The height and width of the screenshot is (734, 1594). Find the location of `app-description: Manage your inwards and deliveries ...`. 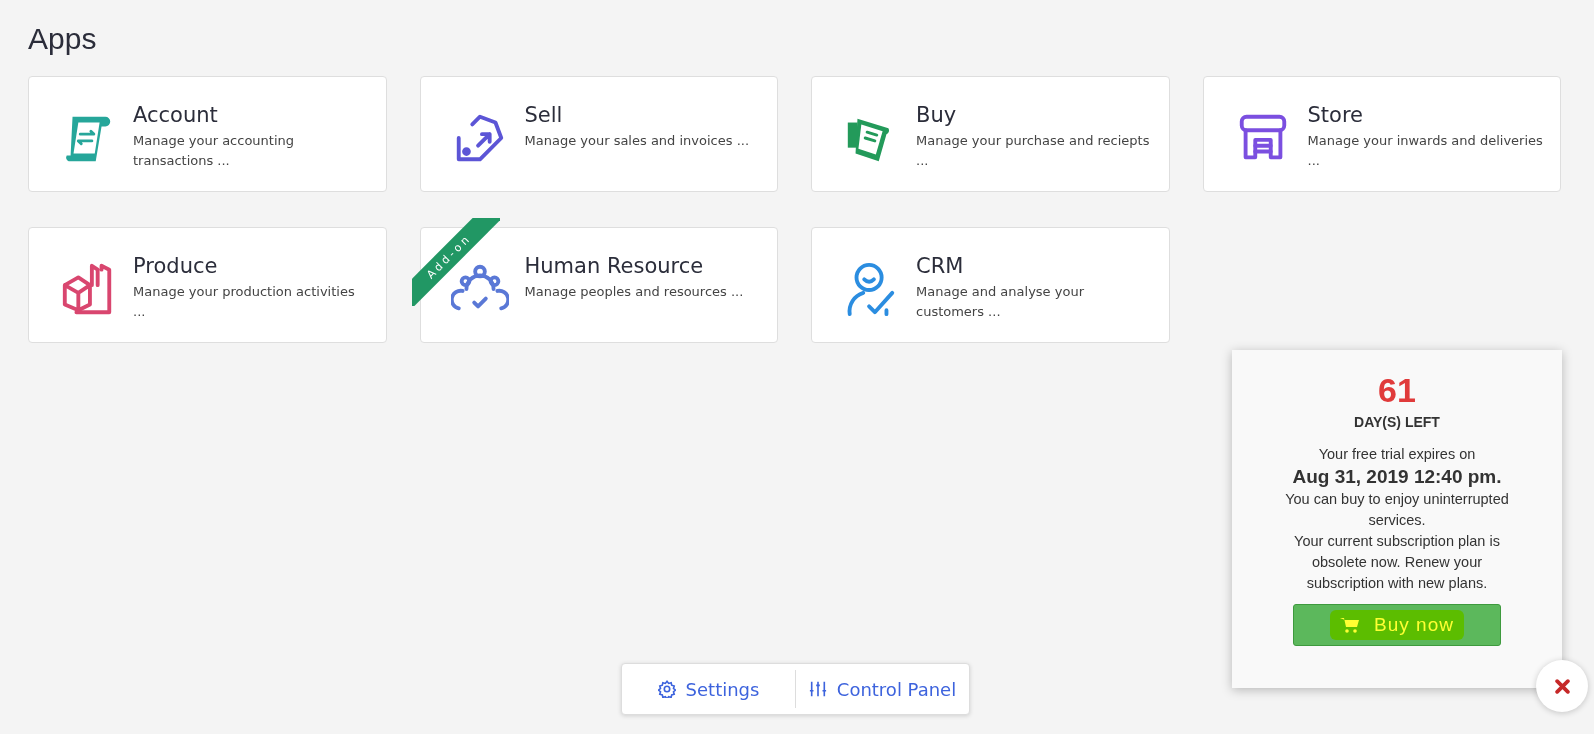

app-description: Manage your inwards and deliveries ... is located at coordinates (1425, 151).